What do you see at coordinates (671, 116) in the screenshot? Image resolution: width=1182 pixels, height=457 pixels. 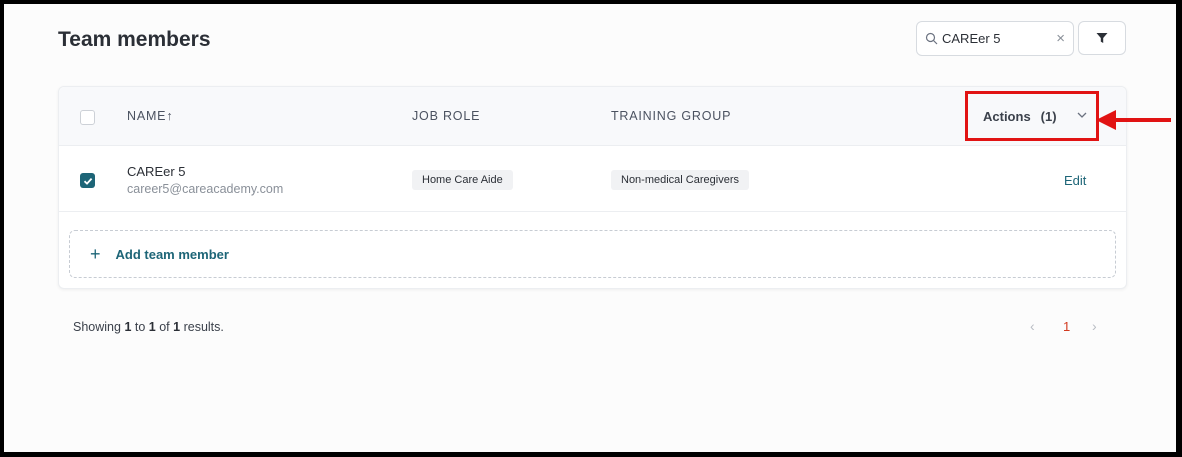 I see `column-header-training-group: TRAINING GROUP` at bounding box center [671, 116].